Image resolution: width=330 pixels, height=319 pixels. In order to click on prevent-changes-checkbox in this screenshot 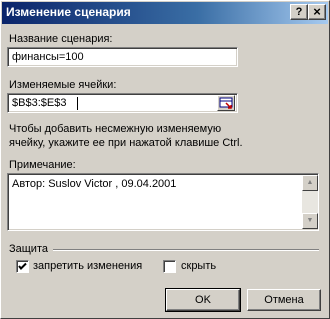, I will do `click(22, 266)`.